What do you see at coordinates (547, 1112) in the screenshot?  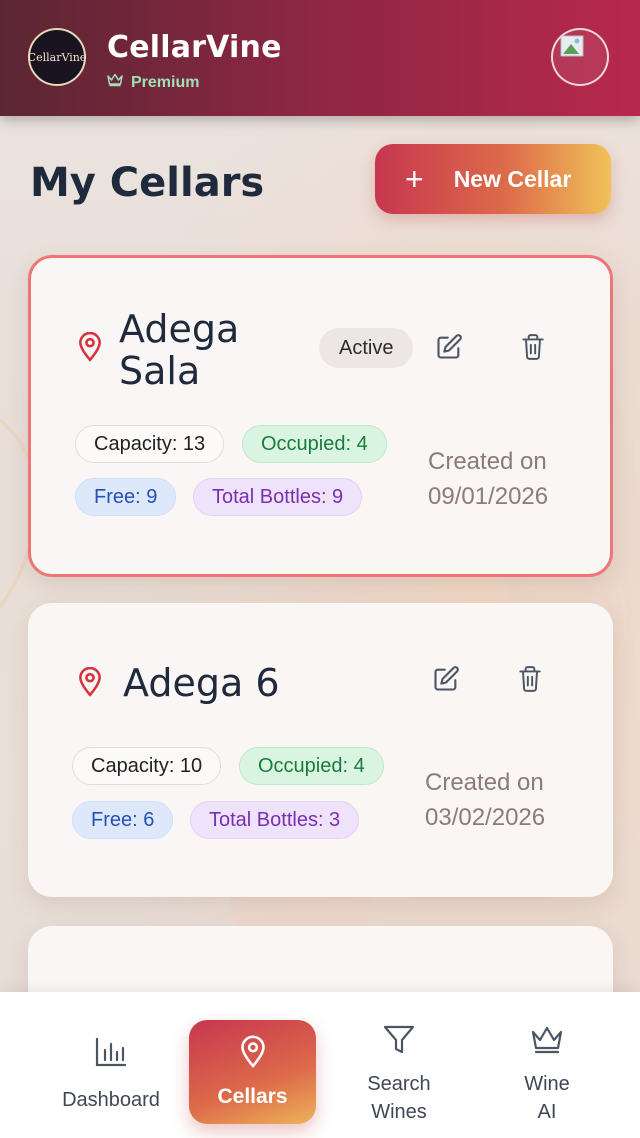 I see `nav-ai-label-2: AI` at bounding box center [547, 1112].